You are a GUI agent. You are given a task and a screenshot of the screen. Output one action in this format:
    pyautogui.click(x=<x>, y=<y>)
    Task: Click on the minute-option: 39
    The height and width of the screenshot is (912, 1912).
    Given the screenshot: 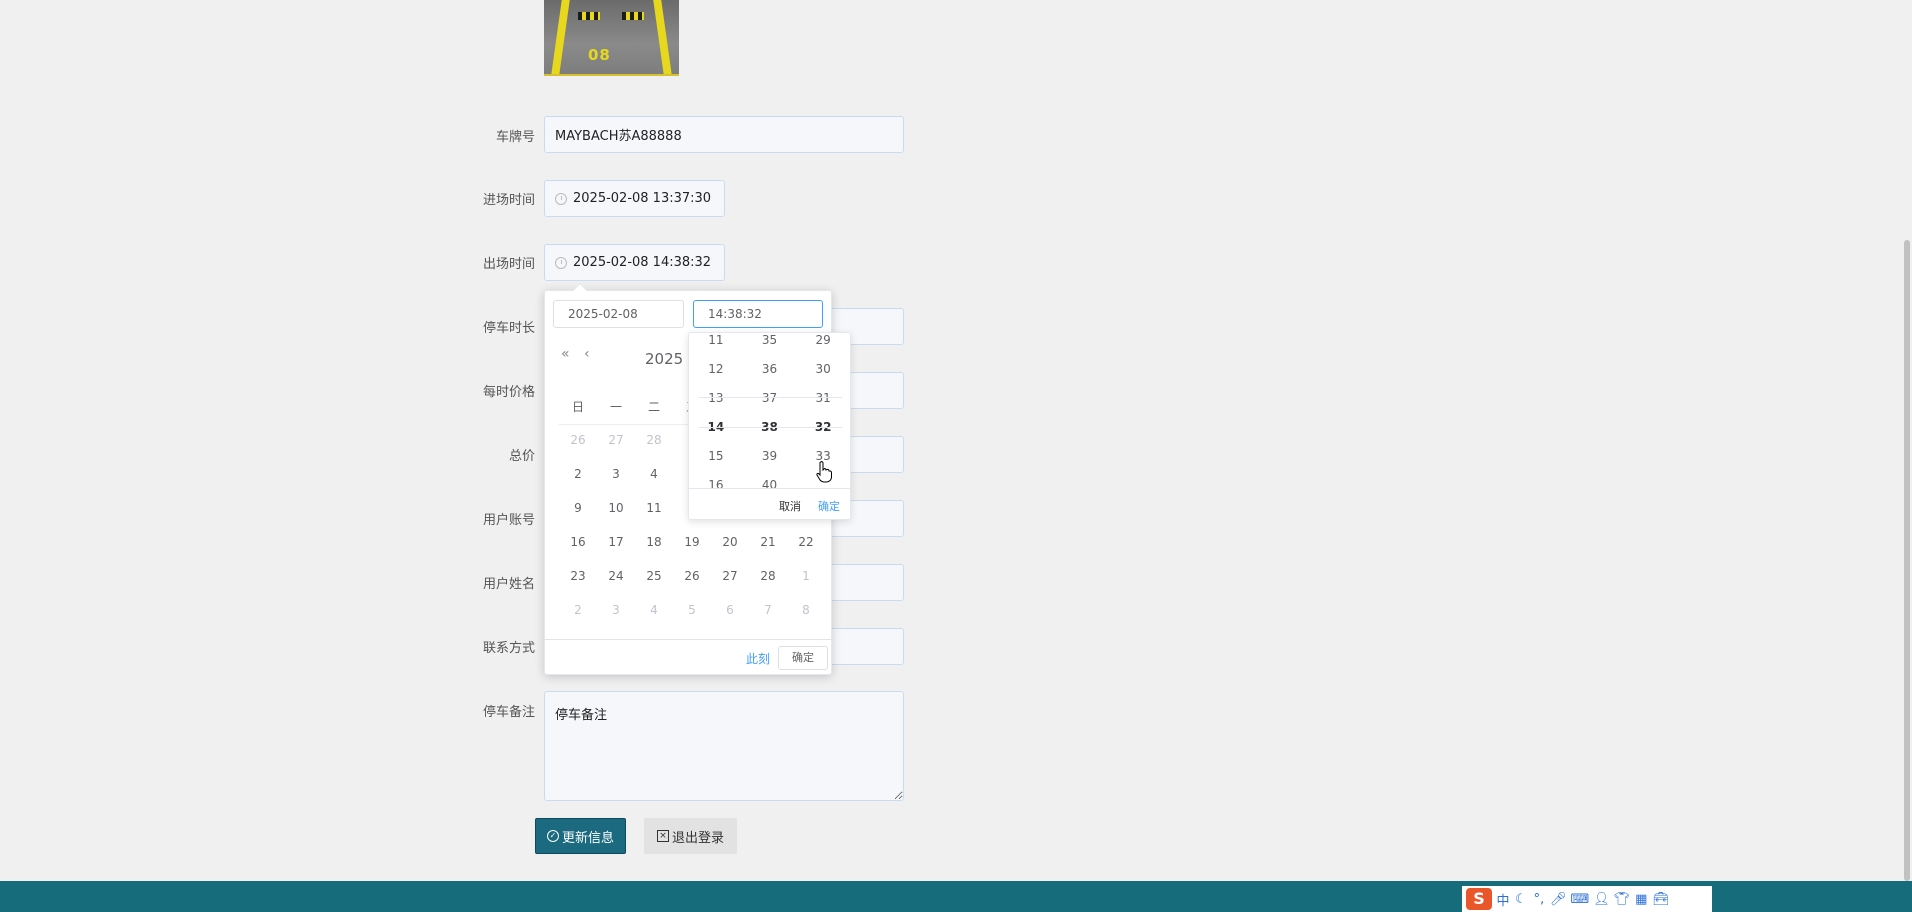 What is the action you would take?
    pyautogui.click(x=769, y=456)
    